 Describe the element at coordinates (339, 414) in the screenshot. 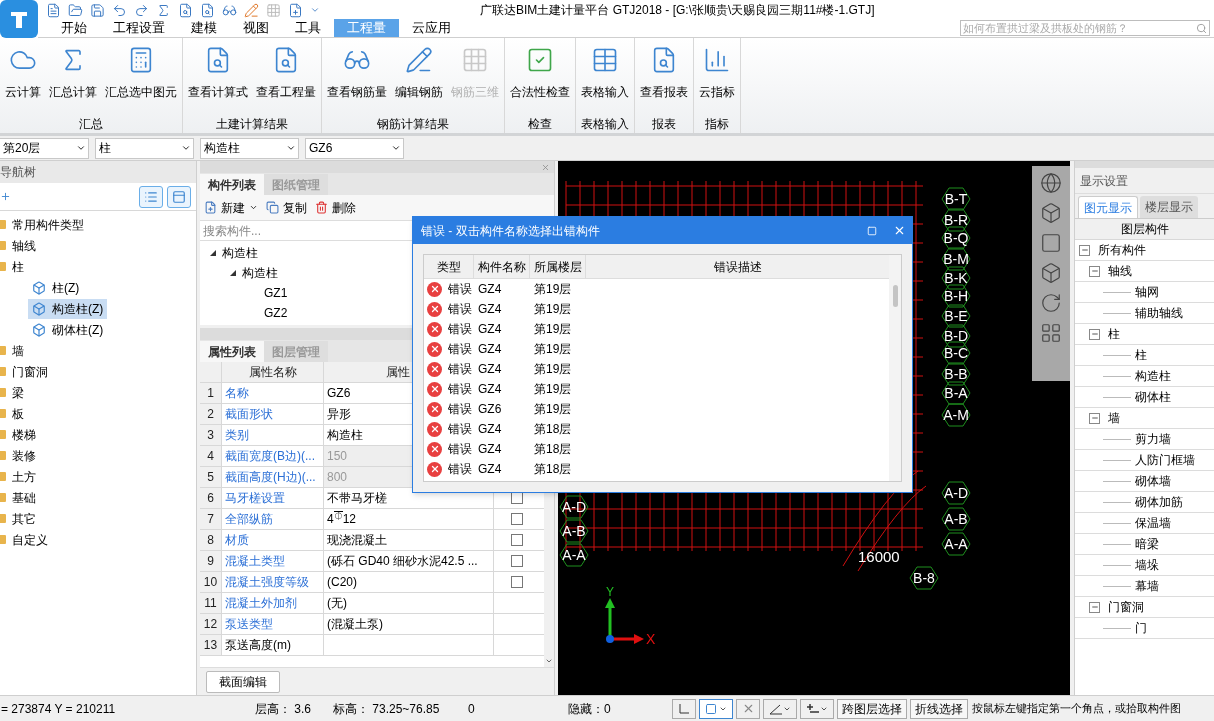

I see `property-value: 异形` at that location.